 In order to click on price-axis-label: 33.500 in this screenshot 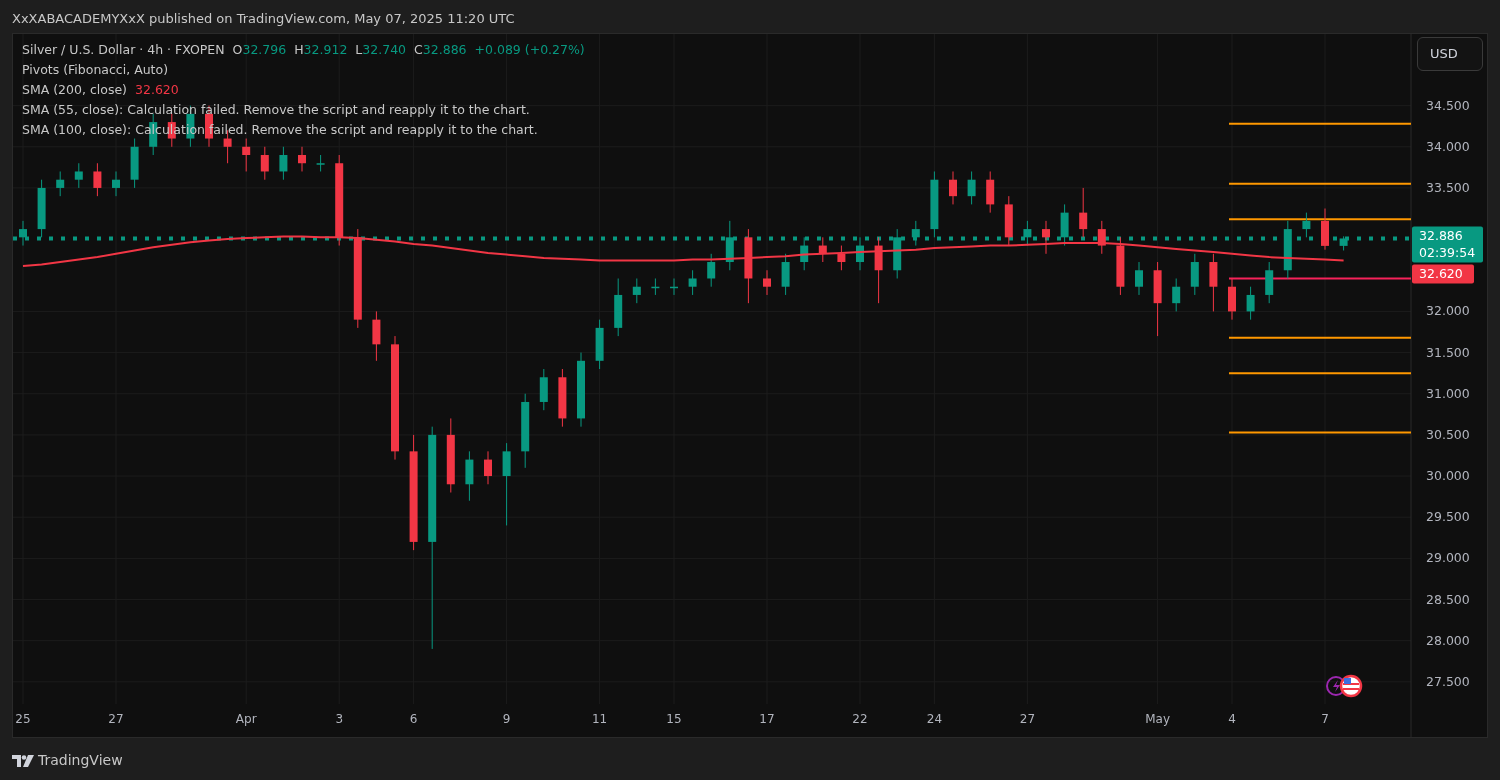, I will do `click(1448, 187)`.